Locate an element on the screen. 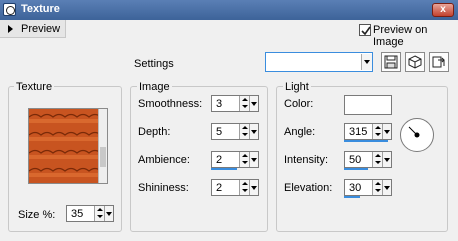 This screenshot has width=458, height=241. texture-scrollbar is located at coordinates (102, 146).